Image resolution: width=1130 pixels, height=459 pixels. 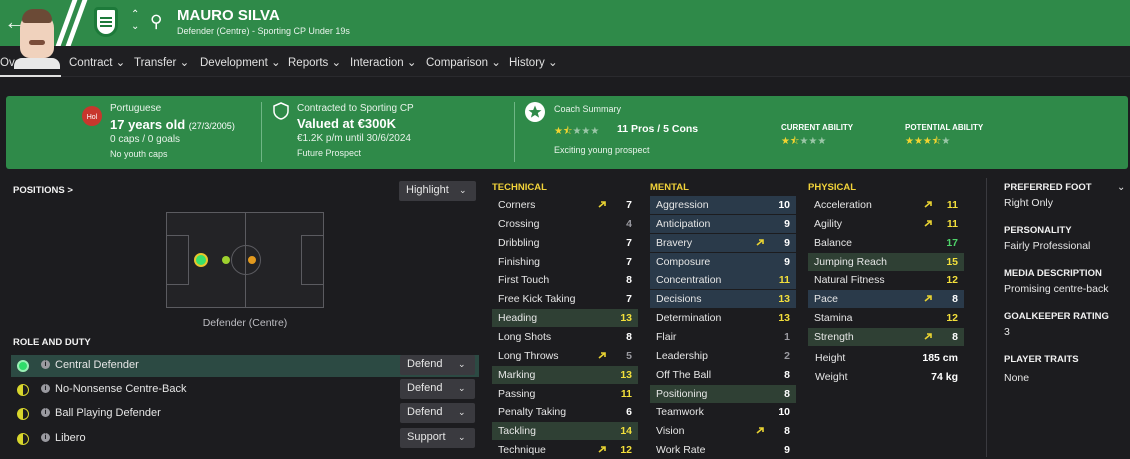 I want to click on attribute-row-long-shots: Long Shots 8, so click(x=565, y=337).